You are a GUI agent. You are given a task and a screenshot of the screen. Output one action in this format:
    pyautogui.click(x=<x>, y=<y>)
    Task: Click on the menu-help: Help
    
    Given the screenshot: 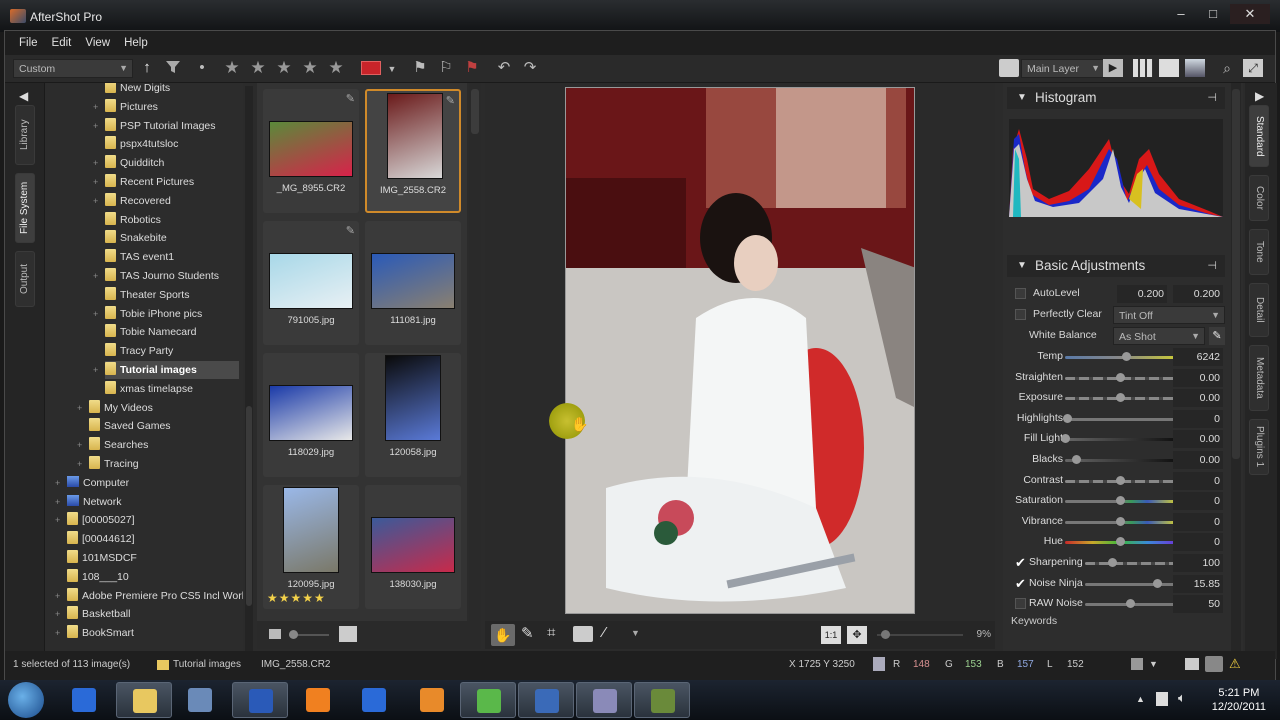 What is the action you would take?
    pyautogui.click(x=136, y=43)
    